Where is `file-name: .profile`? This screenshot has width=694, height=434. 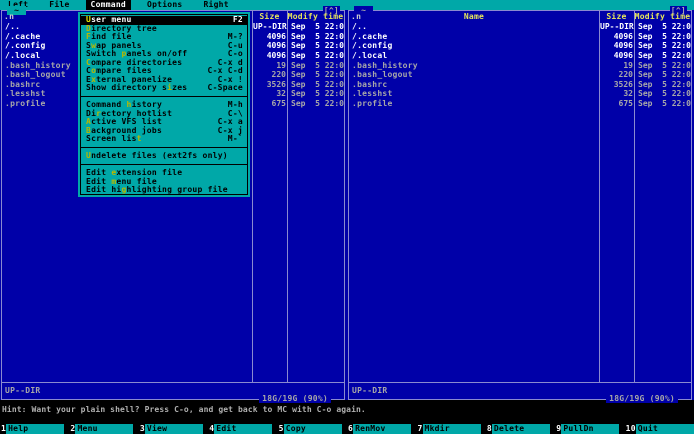
file-name: .profile is located at coordinates (372, 104).